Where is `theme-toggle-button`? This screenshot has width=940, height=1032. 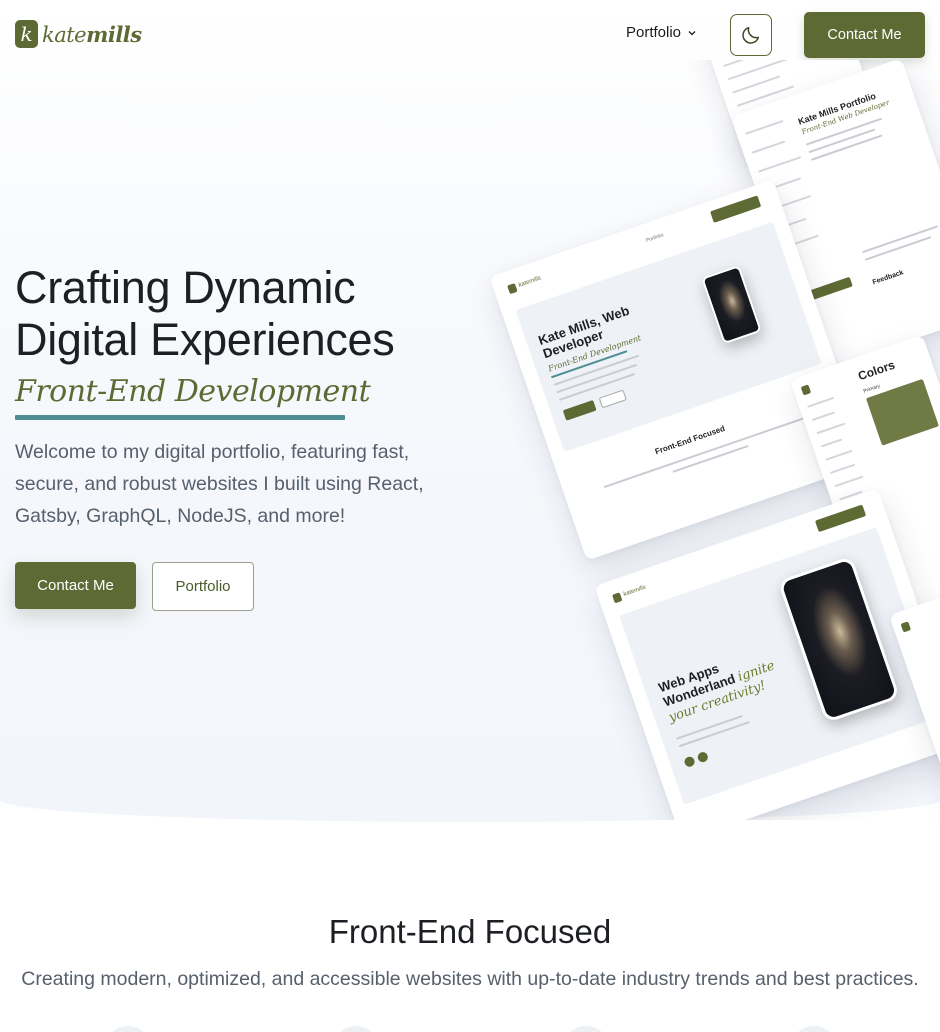 theme-toggle-button is located at coordinates (751, 35).